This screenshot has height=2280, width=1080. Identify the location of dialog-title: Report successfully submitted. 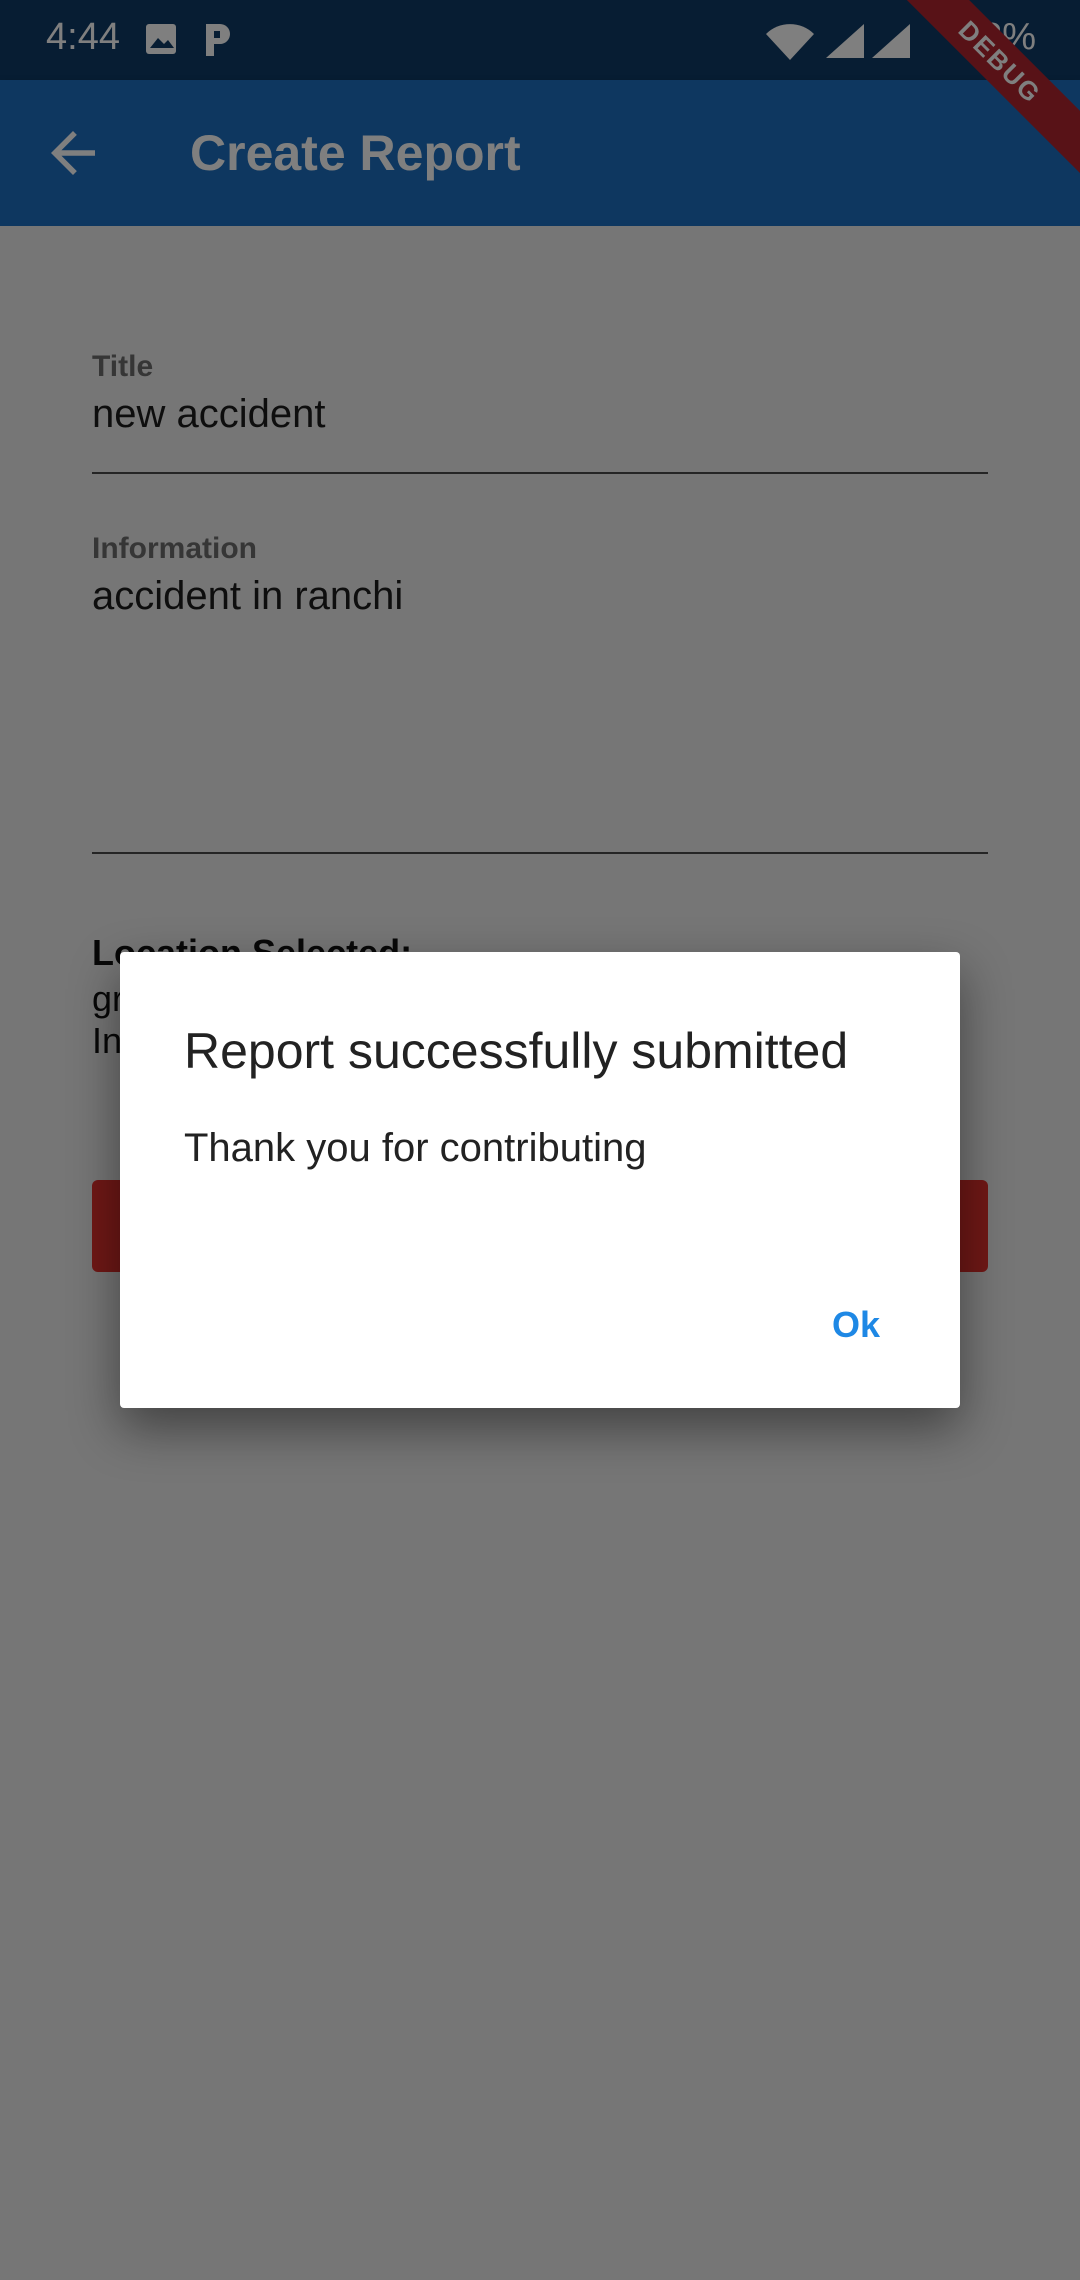
(516, 1051).